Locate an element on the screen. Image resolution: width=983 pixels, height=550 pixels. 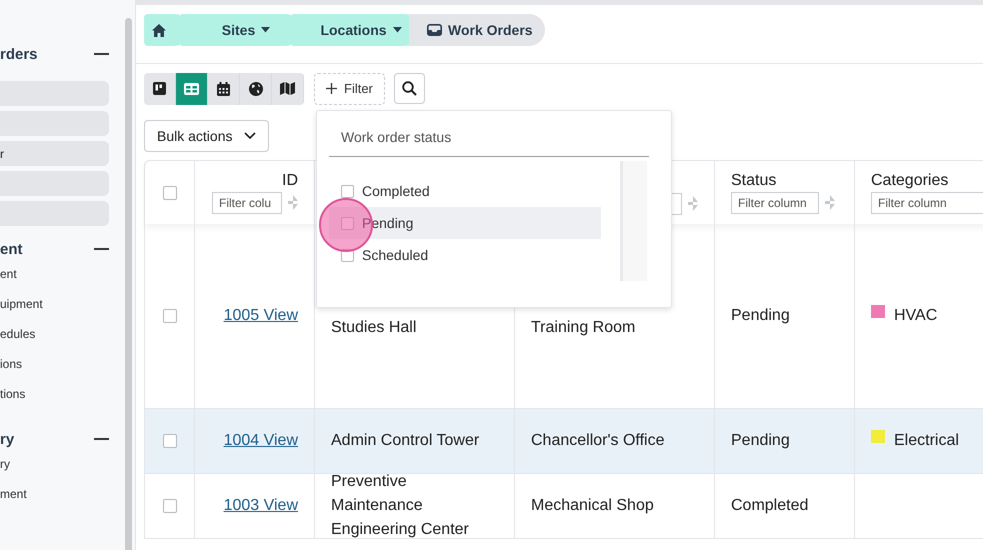
bulk-actions-dropdown: Bulk actions is located at coordinates (207, 136).